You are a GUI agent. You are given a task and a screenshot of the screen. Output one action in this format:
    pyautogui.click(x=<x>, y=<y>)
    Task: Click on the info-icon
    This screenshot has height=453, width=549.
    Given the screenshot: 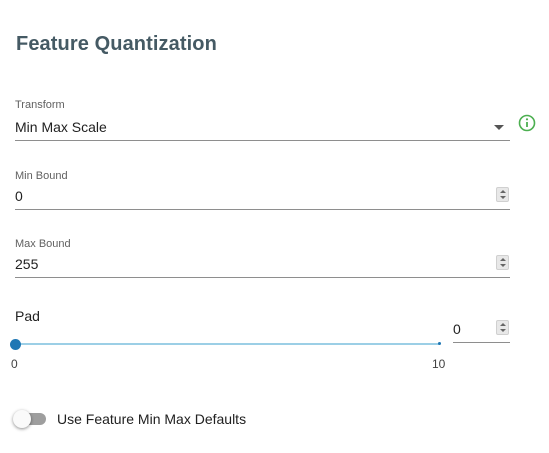 What is the action you would take?
    pyautogui.click(x=527, y=123)
    